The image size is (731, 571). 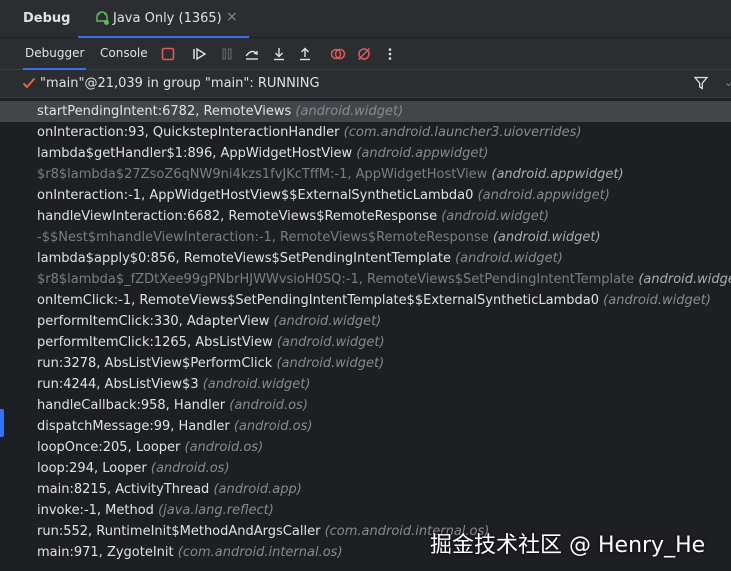 I want to click on frame-method: invoke:-1, Method, so click(x=95, y=510).